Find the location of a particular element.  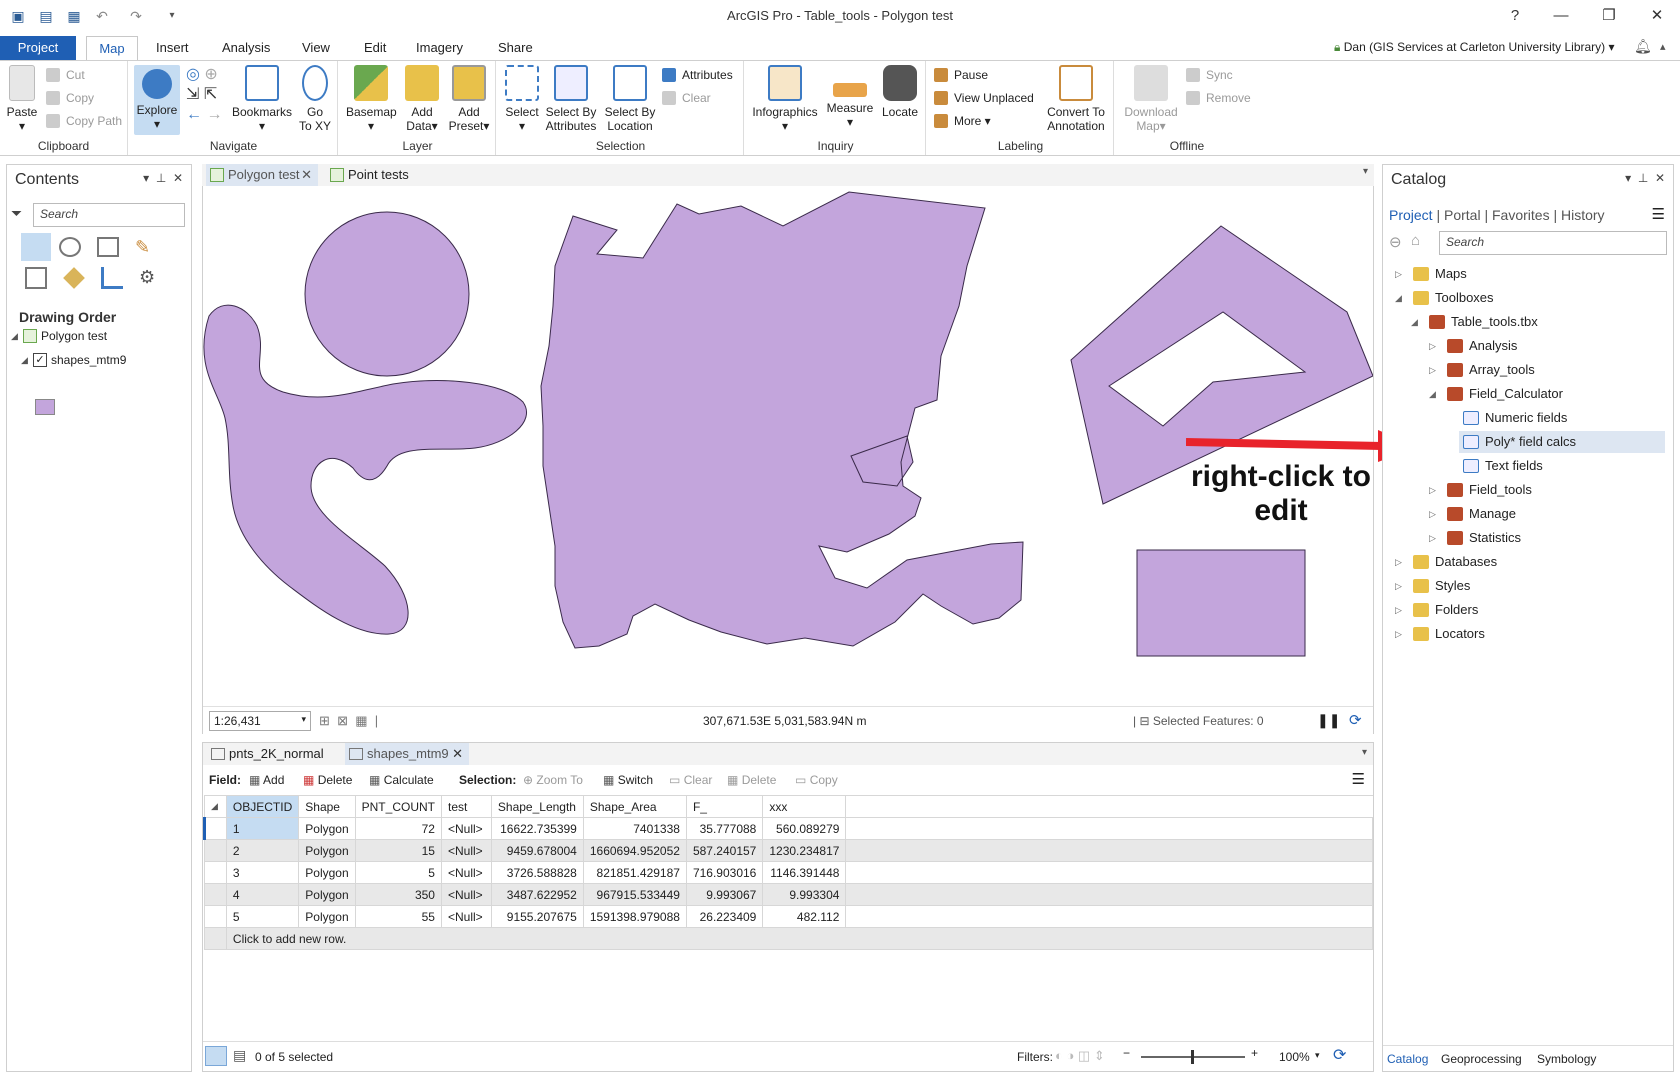

layer-collapse-caret: ◢ is located at coordinates (24, 360).